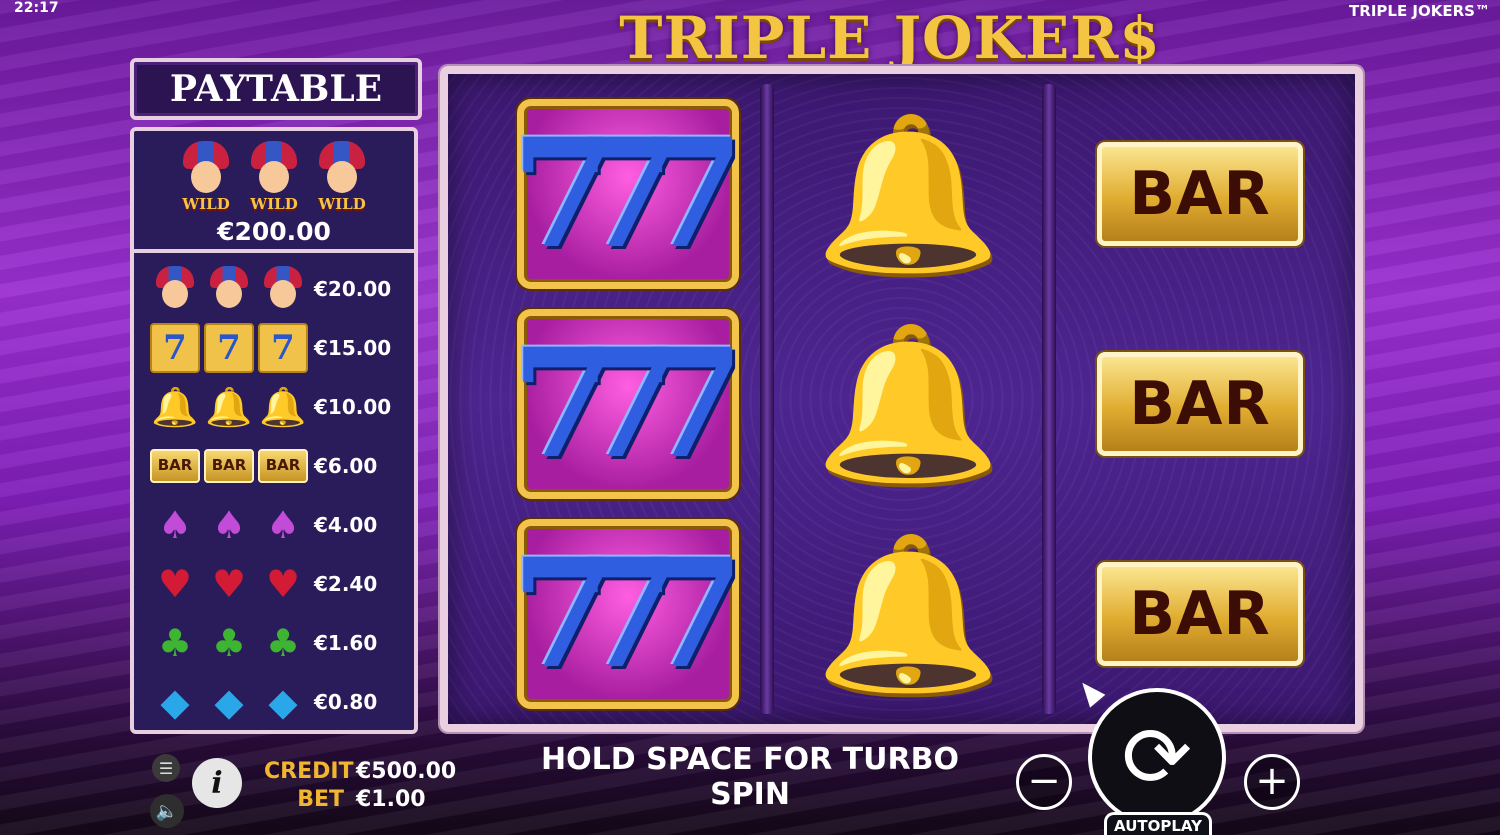  I want to click on top-prize-value: €200.00, so click(274, 231).